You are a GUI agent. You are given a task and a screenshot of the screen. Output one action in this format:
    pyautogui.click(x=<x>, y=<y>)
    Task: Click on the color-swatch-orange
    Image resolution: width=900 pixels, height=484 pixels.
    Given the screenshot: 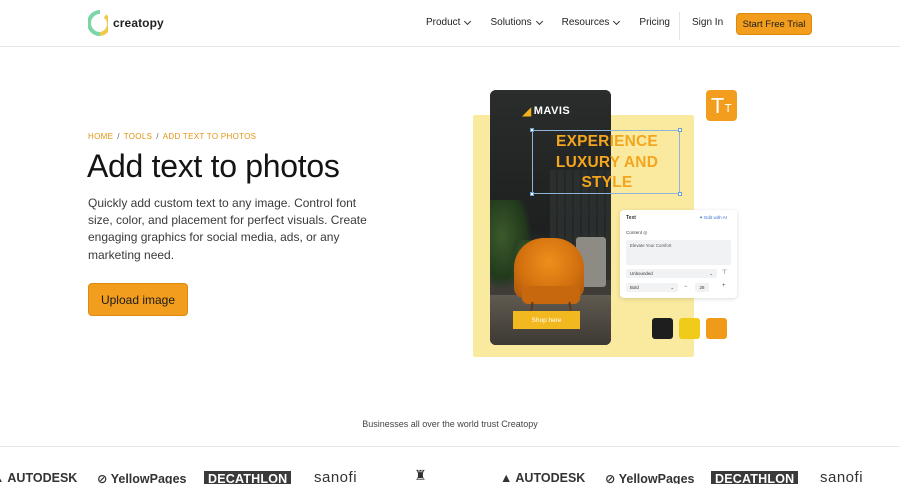 What is the action you would take?
    pyautogui.click(x=716, y=328)
    